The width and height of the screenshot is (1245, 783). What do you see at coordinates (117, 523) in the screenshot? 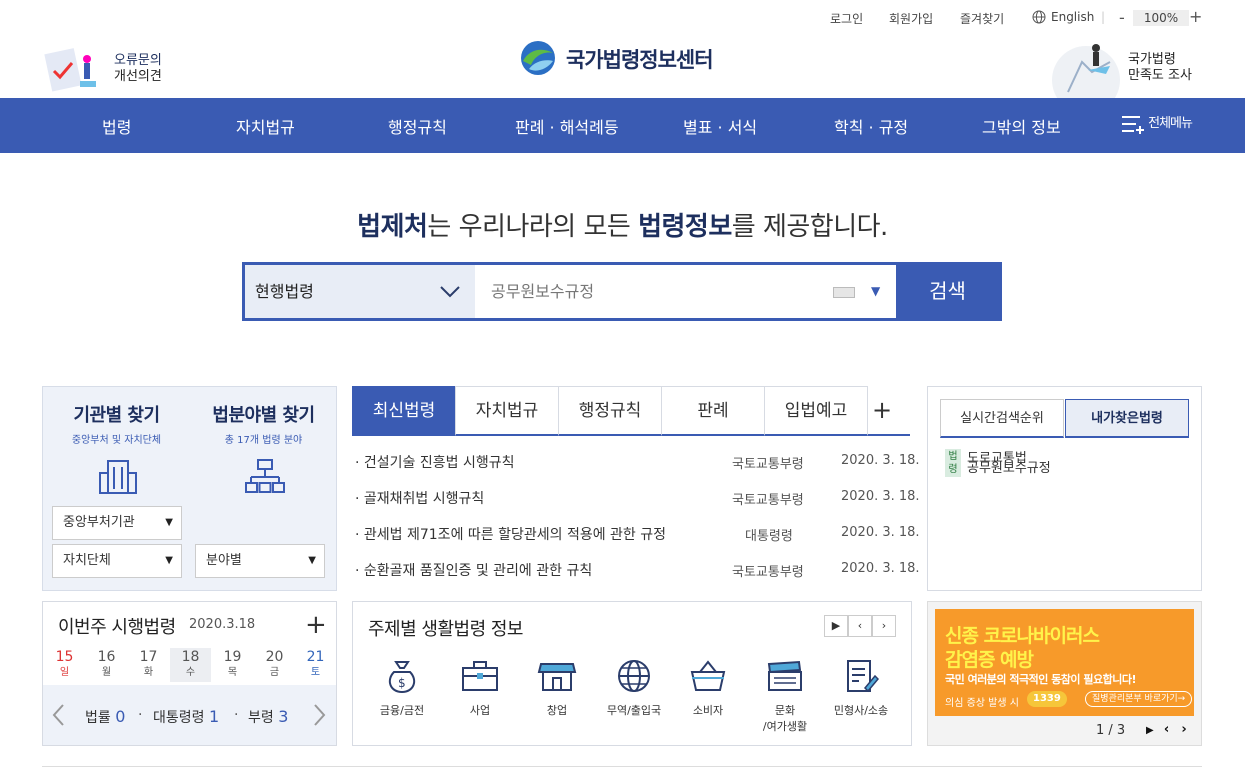
I see `central-agency-select: 중앙부처기관 ▼` at bounding box center [117, 523].